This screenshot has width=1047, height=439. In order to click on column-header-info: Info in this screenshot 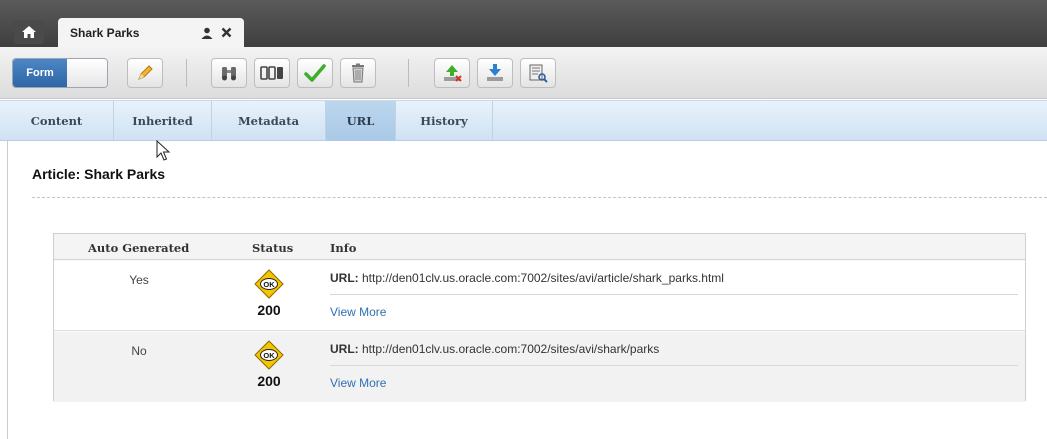, I will do `click(343, 248)`.